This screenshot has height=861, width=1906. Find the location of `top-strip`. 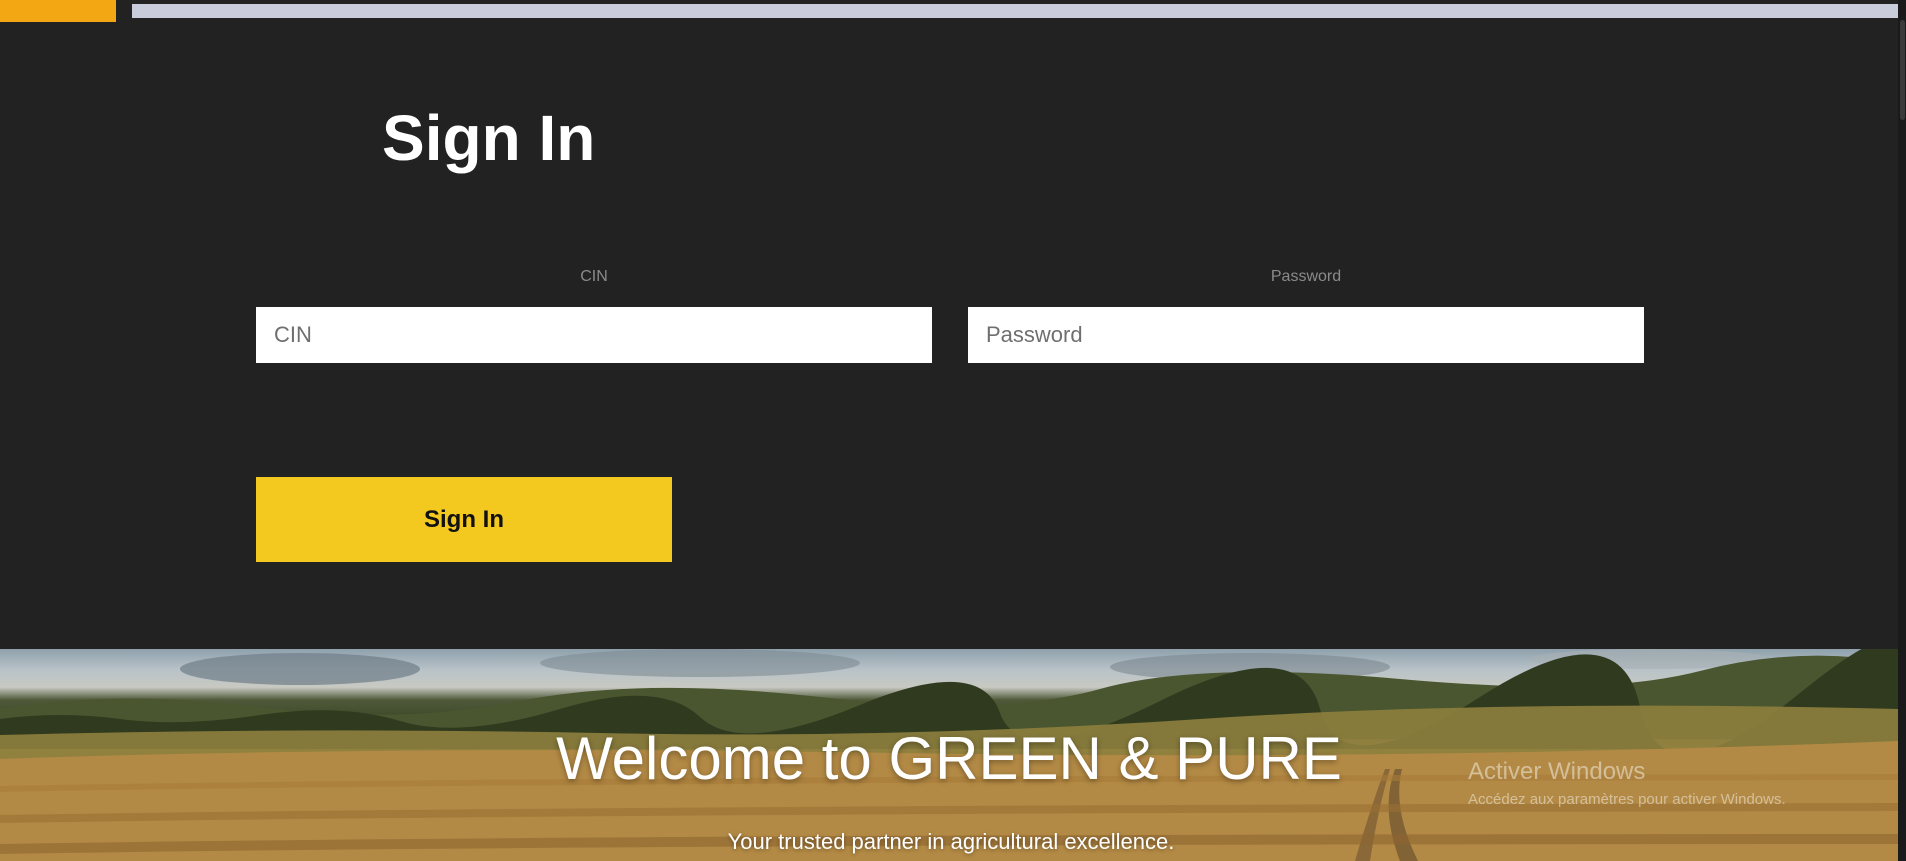

top-strip is located at coordinates (953, 11).